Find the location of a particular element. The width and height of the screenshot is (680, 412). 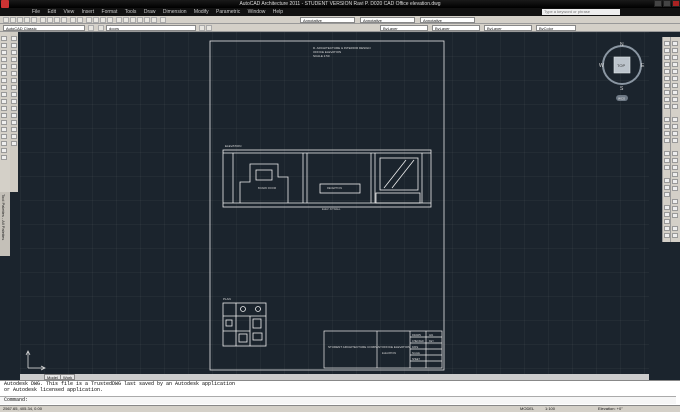

inquiry-locate-icon is located at coordinates (675, 140).